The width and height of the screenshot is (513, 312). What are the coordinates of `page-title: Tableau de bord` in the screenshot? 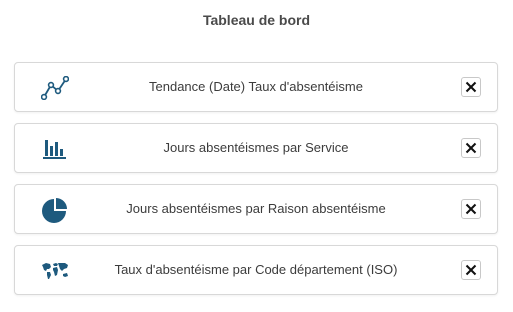 It's located at (256, 20).